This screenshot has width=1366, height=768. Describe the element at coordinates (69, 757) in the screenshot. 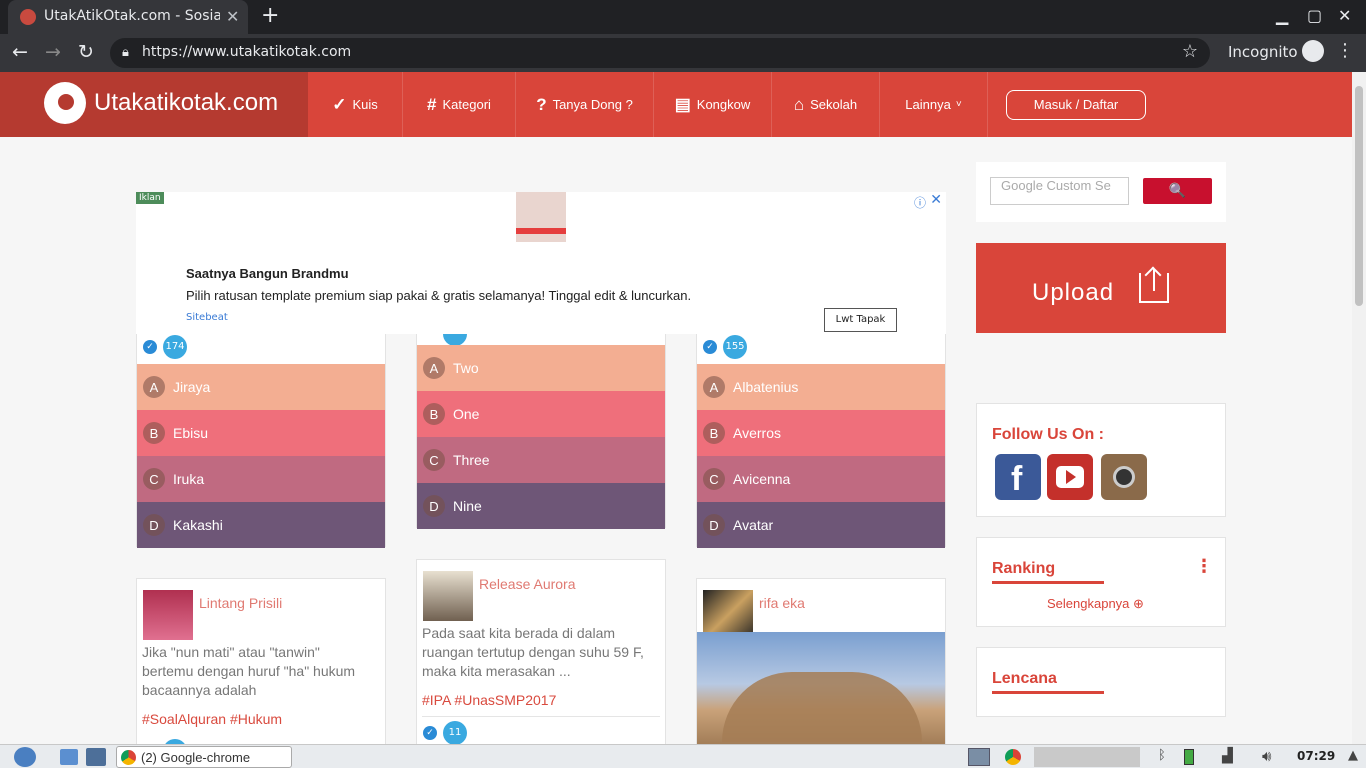

I see `file-manager-icon` at that location.